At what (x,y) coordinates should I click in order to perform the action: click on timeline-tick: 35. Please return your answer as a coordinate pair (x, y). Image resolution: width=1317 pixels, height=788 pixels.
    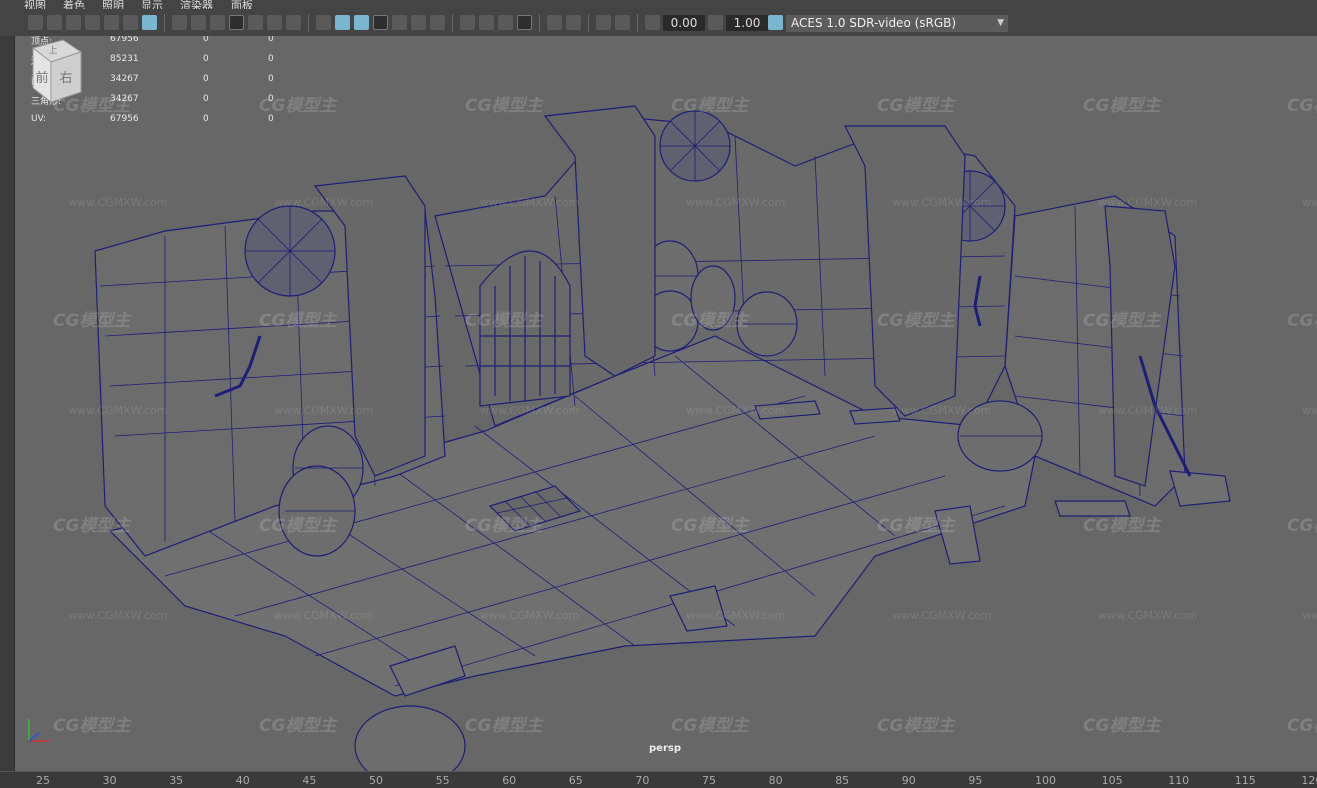
    Looking at the image, I should click on (176, 780).